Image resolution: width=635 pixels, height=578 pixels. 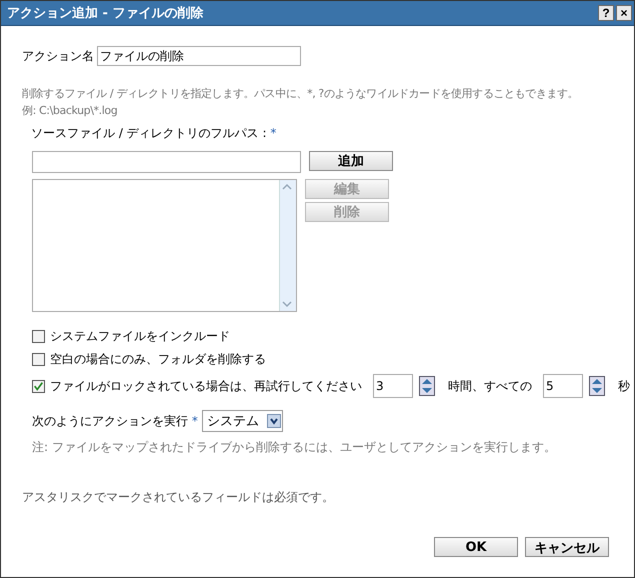 What do you see at coordinates (154, 133) in the screenshot?
I see `field-label: ソースファイル / ディレクトリのフルパス : *` at bounding box center [154, 133].